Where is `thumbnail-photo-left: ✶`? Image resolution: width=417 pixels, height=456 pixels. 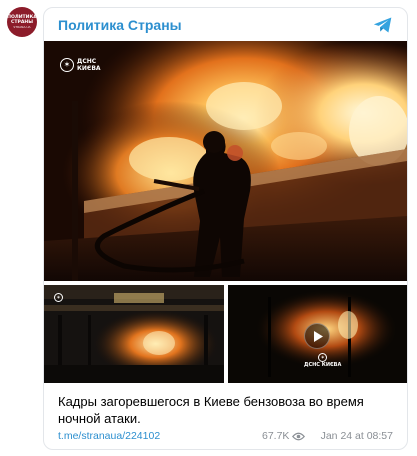
thumbnail-photo-left: ✶ is located at coordinates (134, 334).